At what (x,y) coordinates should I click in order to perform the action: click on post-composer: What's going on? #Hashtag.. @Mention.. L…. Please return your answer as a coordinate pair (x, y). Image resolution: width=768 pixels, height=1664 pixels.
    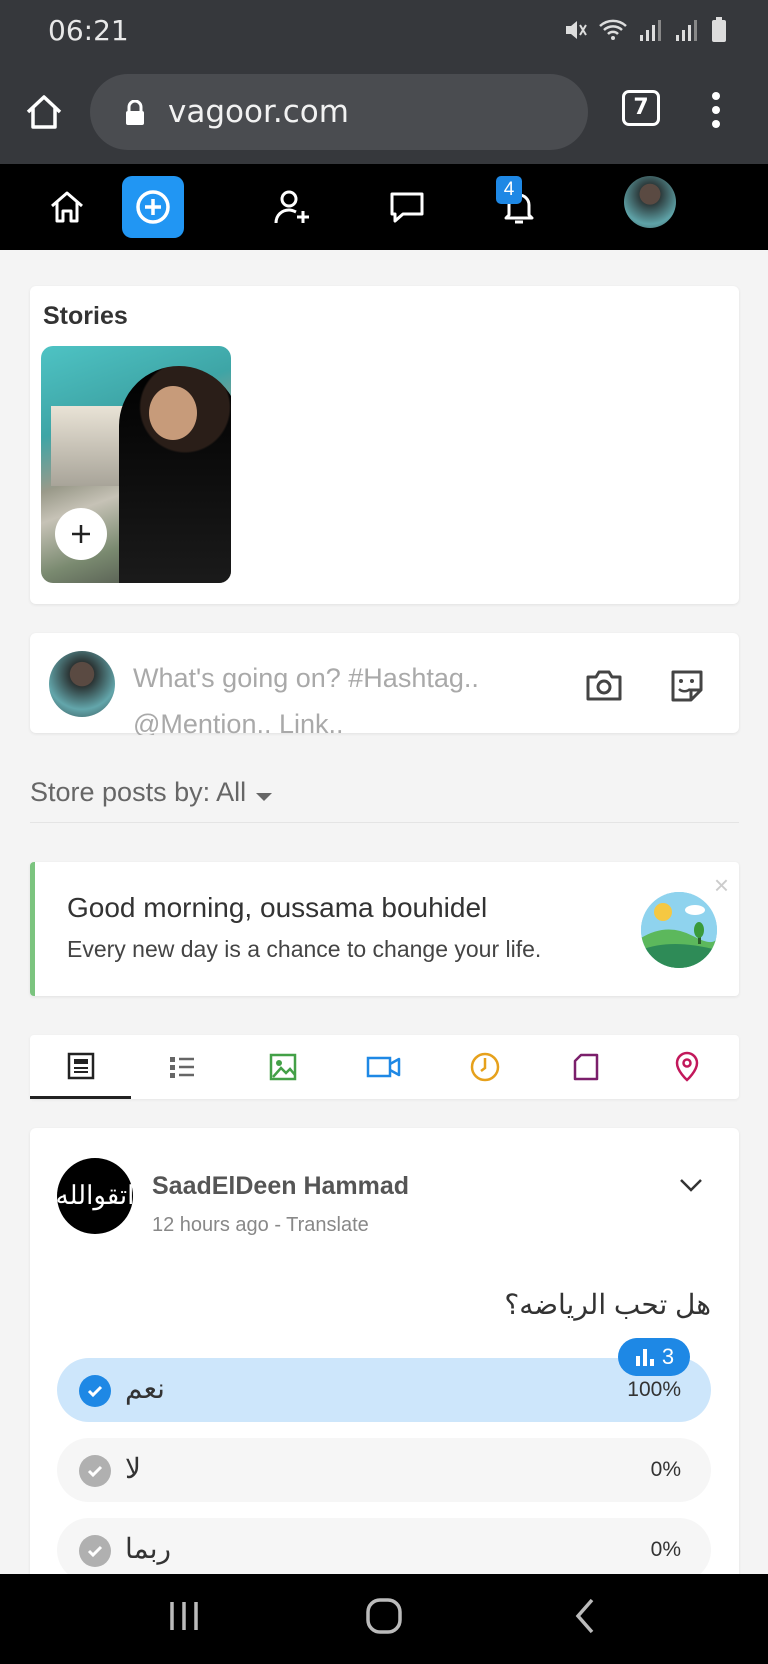
    Looking at the image, I should click on (384, 684).